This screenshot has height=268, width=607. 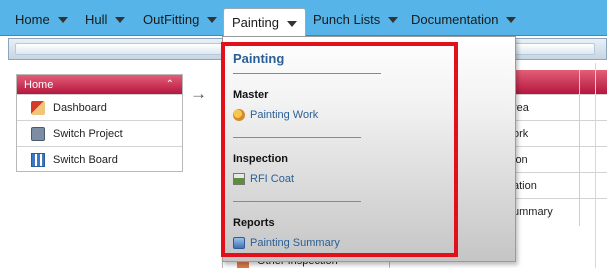 What do you see at coordinates (533, 211) in the screenshot?
I see `background-row-label: ummary` at bounding box center [533, 211].